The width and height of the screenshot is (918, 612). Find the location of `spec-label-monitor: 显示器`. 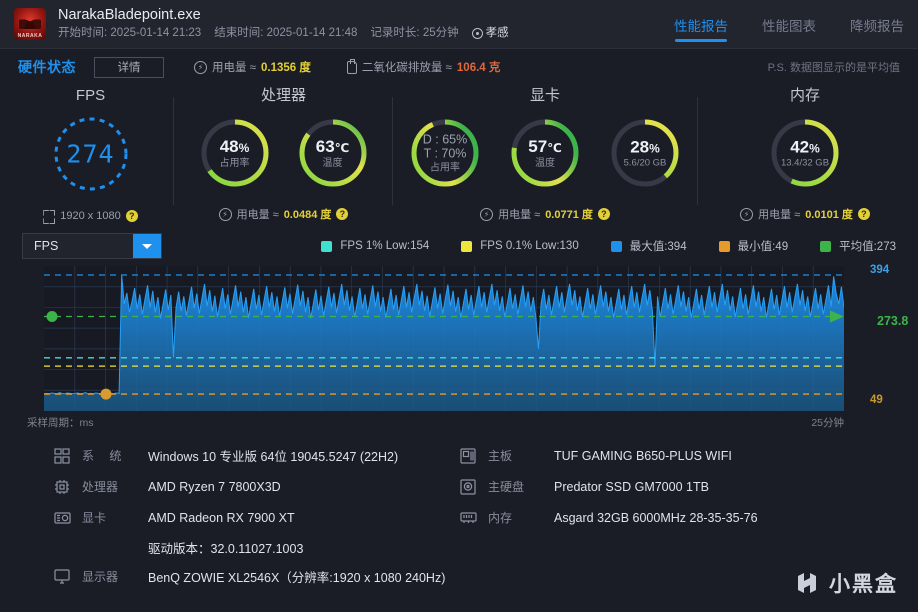

spec-label-monitor: 显示器 is located at coordinates (100, 577).